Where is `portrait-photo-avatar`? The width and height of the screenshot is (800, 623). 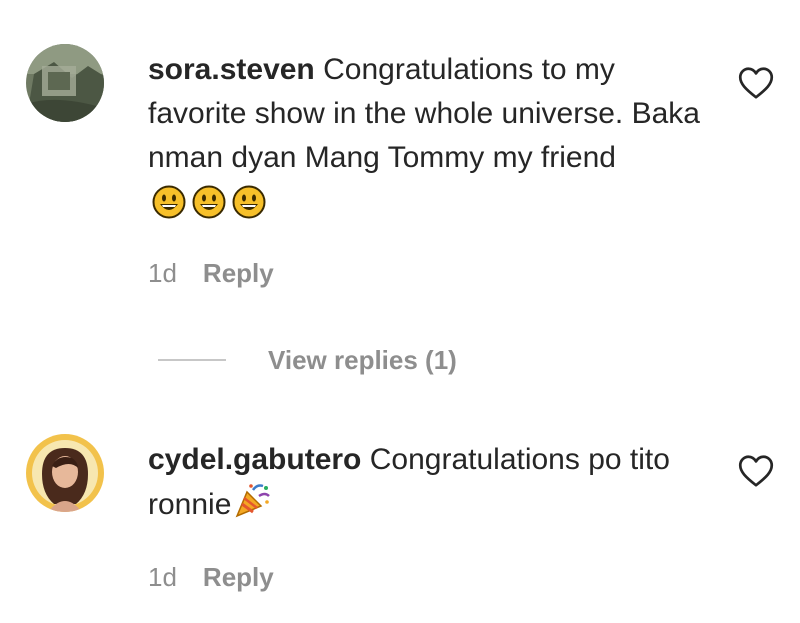
portrait-photo-avatar is located at coordinates (65, 473).